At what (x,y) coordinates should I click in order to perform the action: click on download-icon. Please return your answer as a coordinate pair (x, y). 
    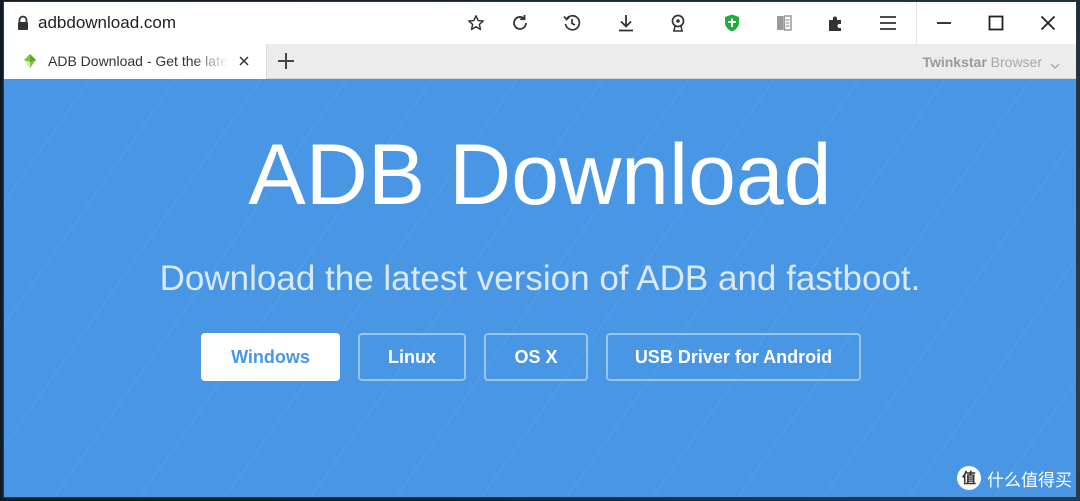
    Looking at the image, I should click on (626, 23).